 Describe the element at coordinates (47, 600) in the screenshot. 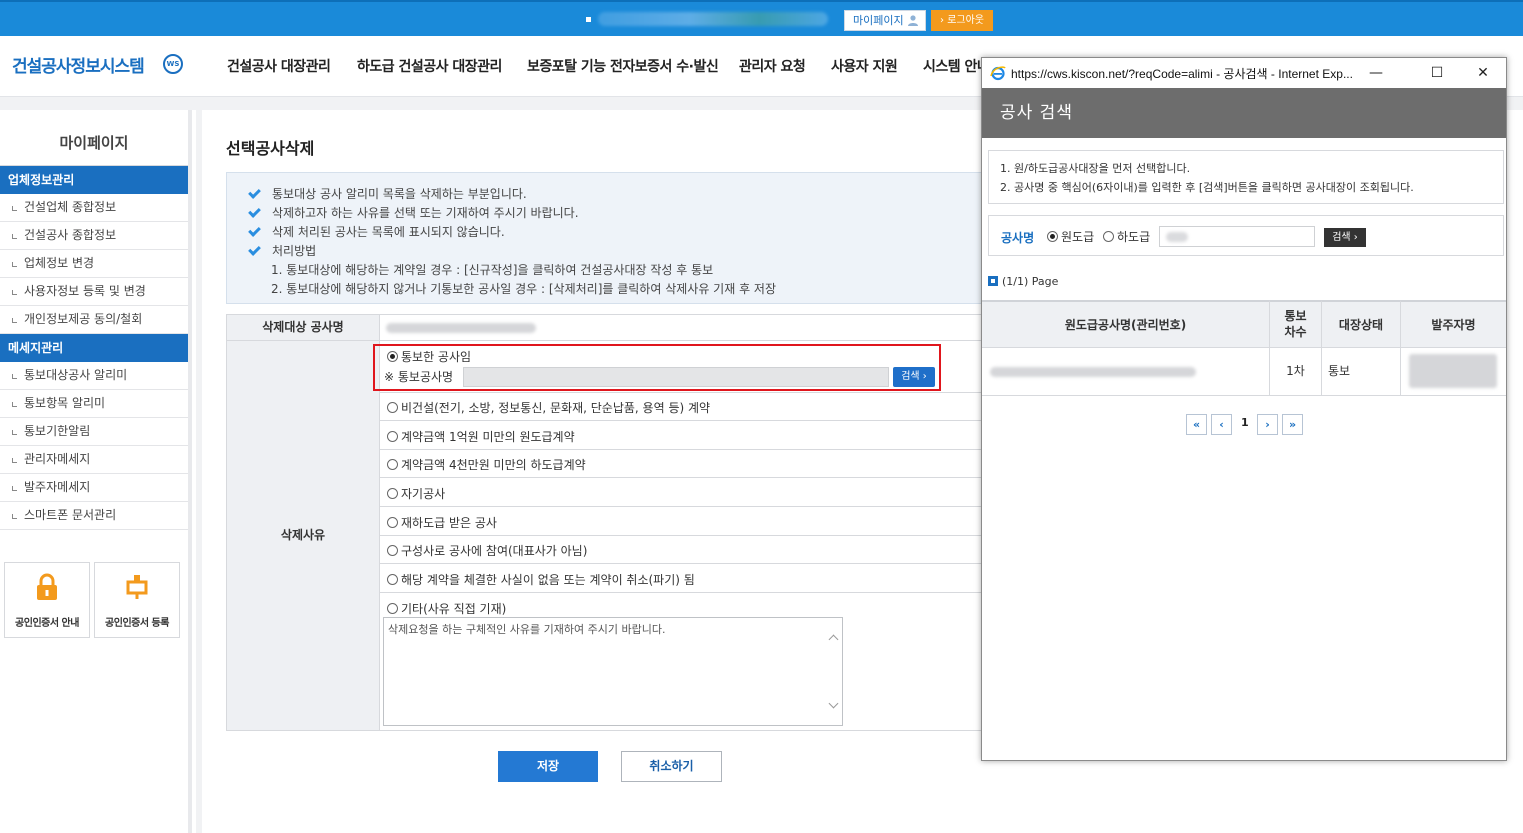

I see `cert-guide-button: 공인인증서 안내` at that location.